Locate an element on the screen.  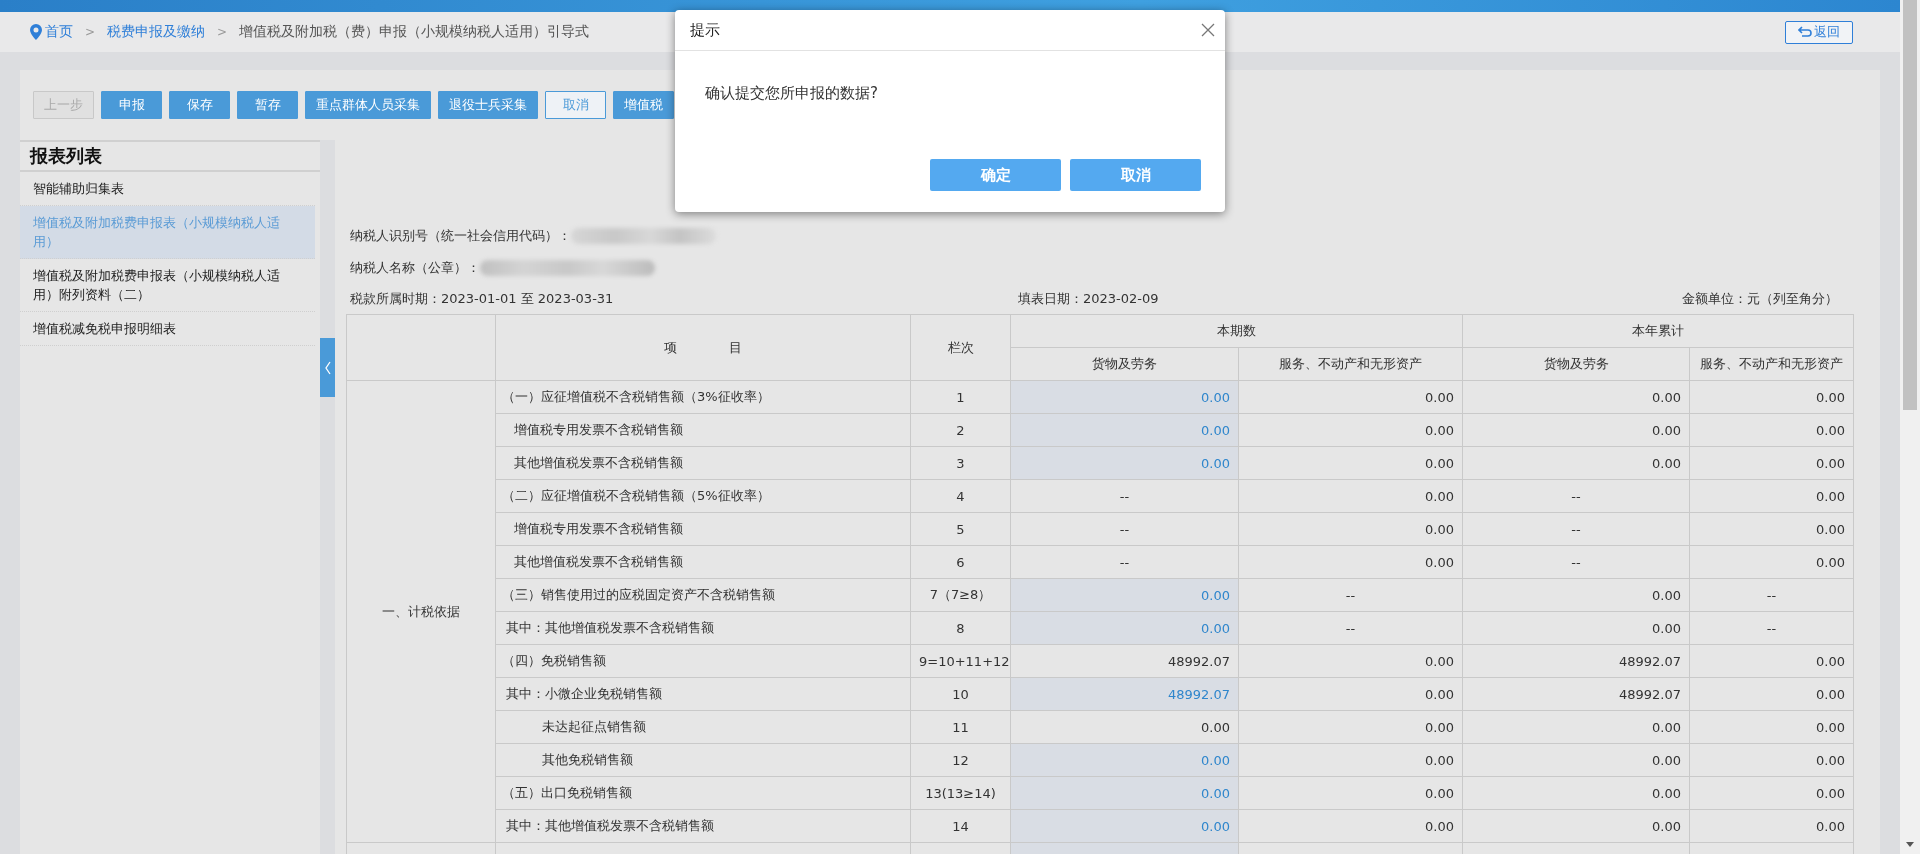
table-cell: 1 is located at coordinates (960, 397).